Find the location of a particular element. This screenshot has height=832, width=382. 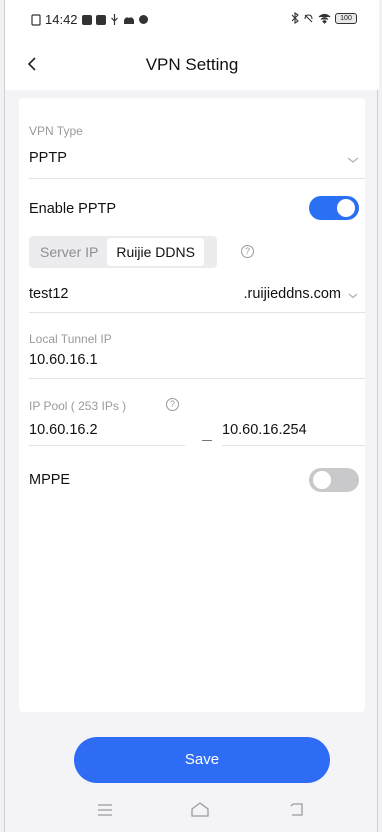

ddns-domain-field: test12 .ruijieddns.com is located at coordinates (192, 295).